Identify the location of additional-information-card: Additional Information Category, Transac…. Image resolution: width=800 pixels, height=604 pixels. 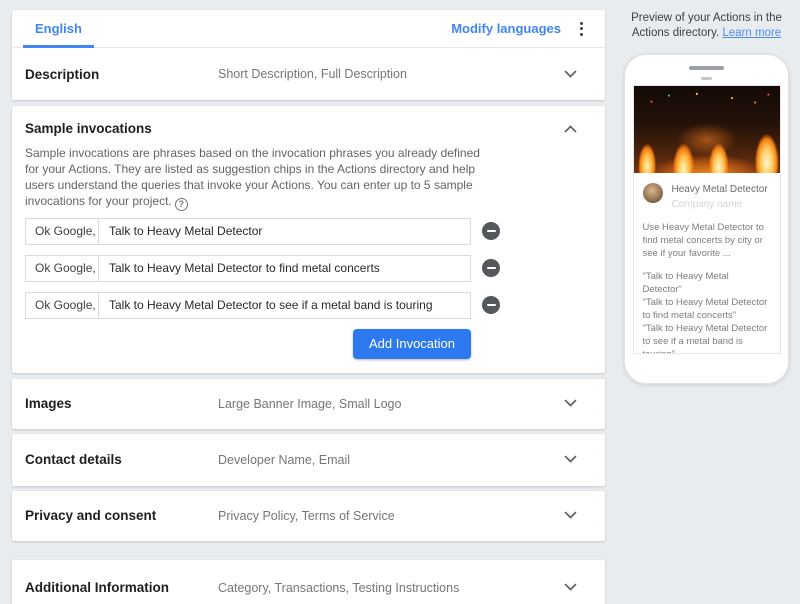
(308, 581).